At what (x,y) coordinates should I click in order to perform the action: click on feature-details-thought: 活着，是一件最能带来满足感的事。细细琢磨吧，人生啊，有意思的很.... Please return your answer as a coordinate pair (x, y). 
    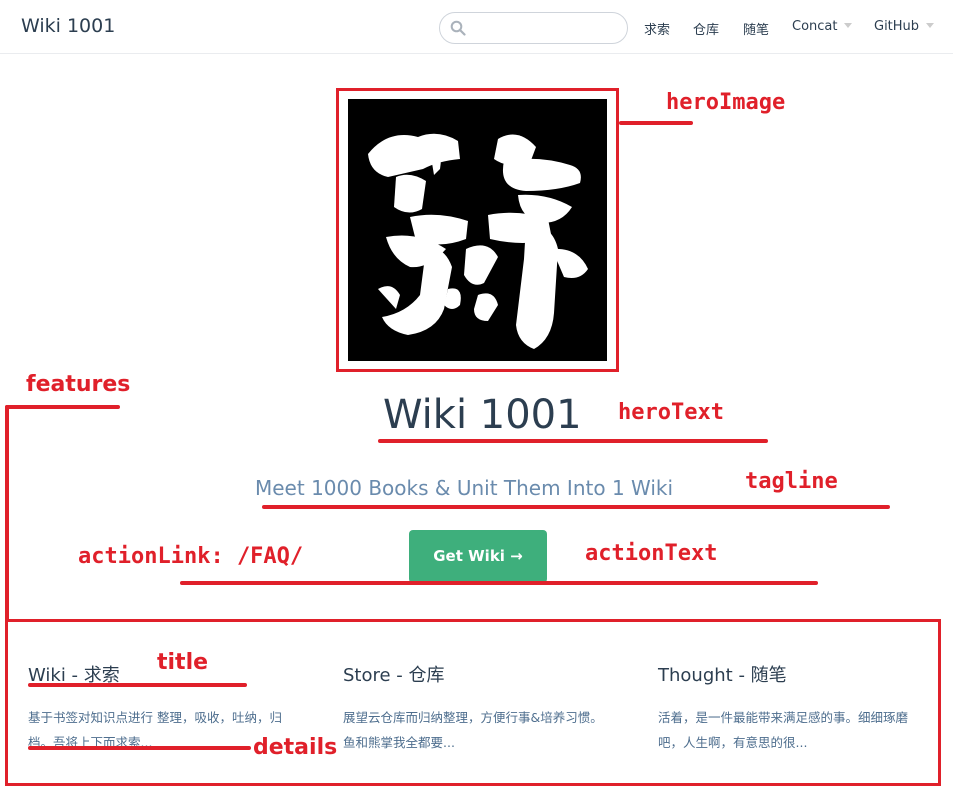
    Looking at the image, I should click on (783, 730).